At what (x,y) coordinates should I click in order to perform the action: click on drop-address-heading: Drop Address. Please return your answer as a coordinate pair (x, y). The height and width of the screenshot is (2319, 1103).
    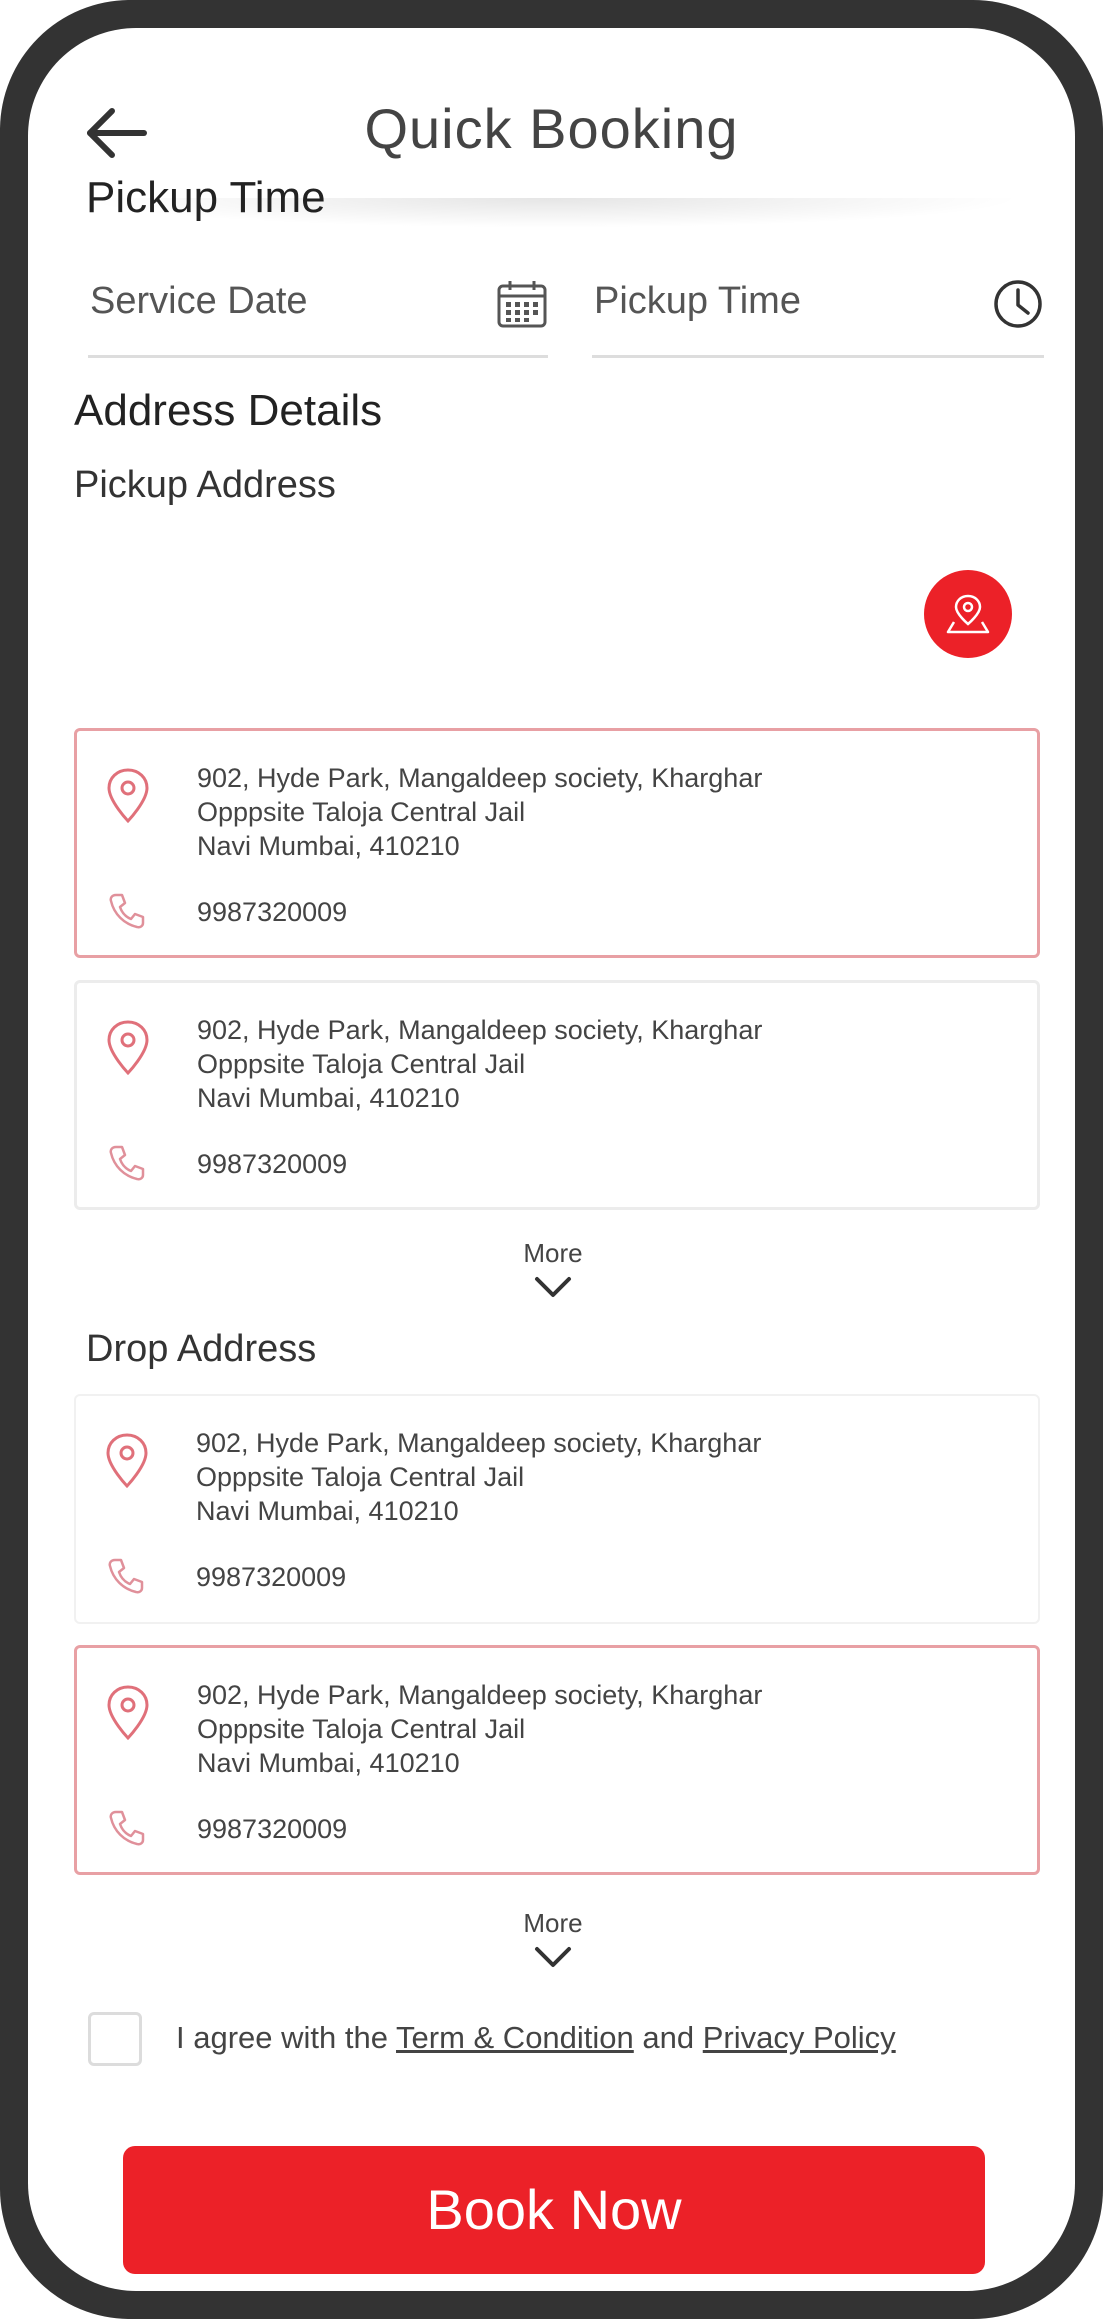
    Looking at the image, I should click on (201, 1349).